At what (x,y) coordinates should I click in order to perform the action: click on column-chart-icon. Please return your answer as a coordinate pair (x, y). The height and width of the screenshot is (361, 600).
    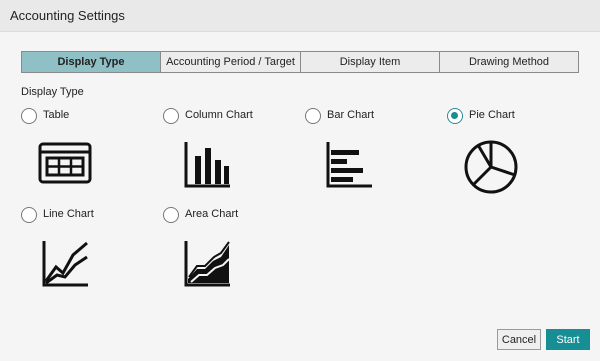
    Looking at the image, I should click on (207, 165).